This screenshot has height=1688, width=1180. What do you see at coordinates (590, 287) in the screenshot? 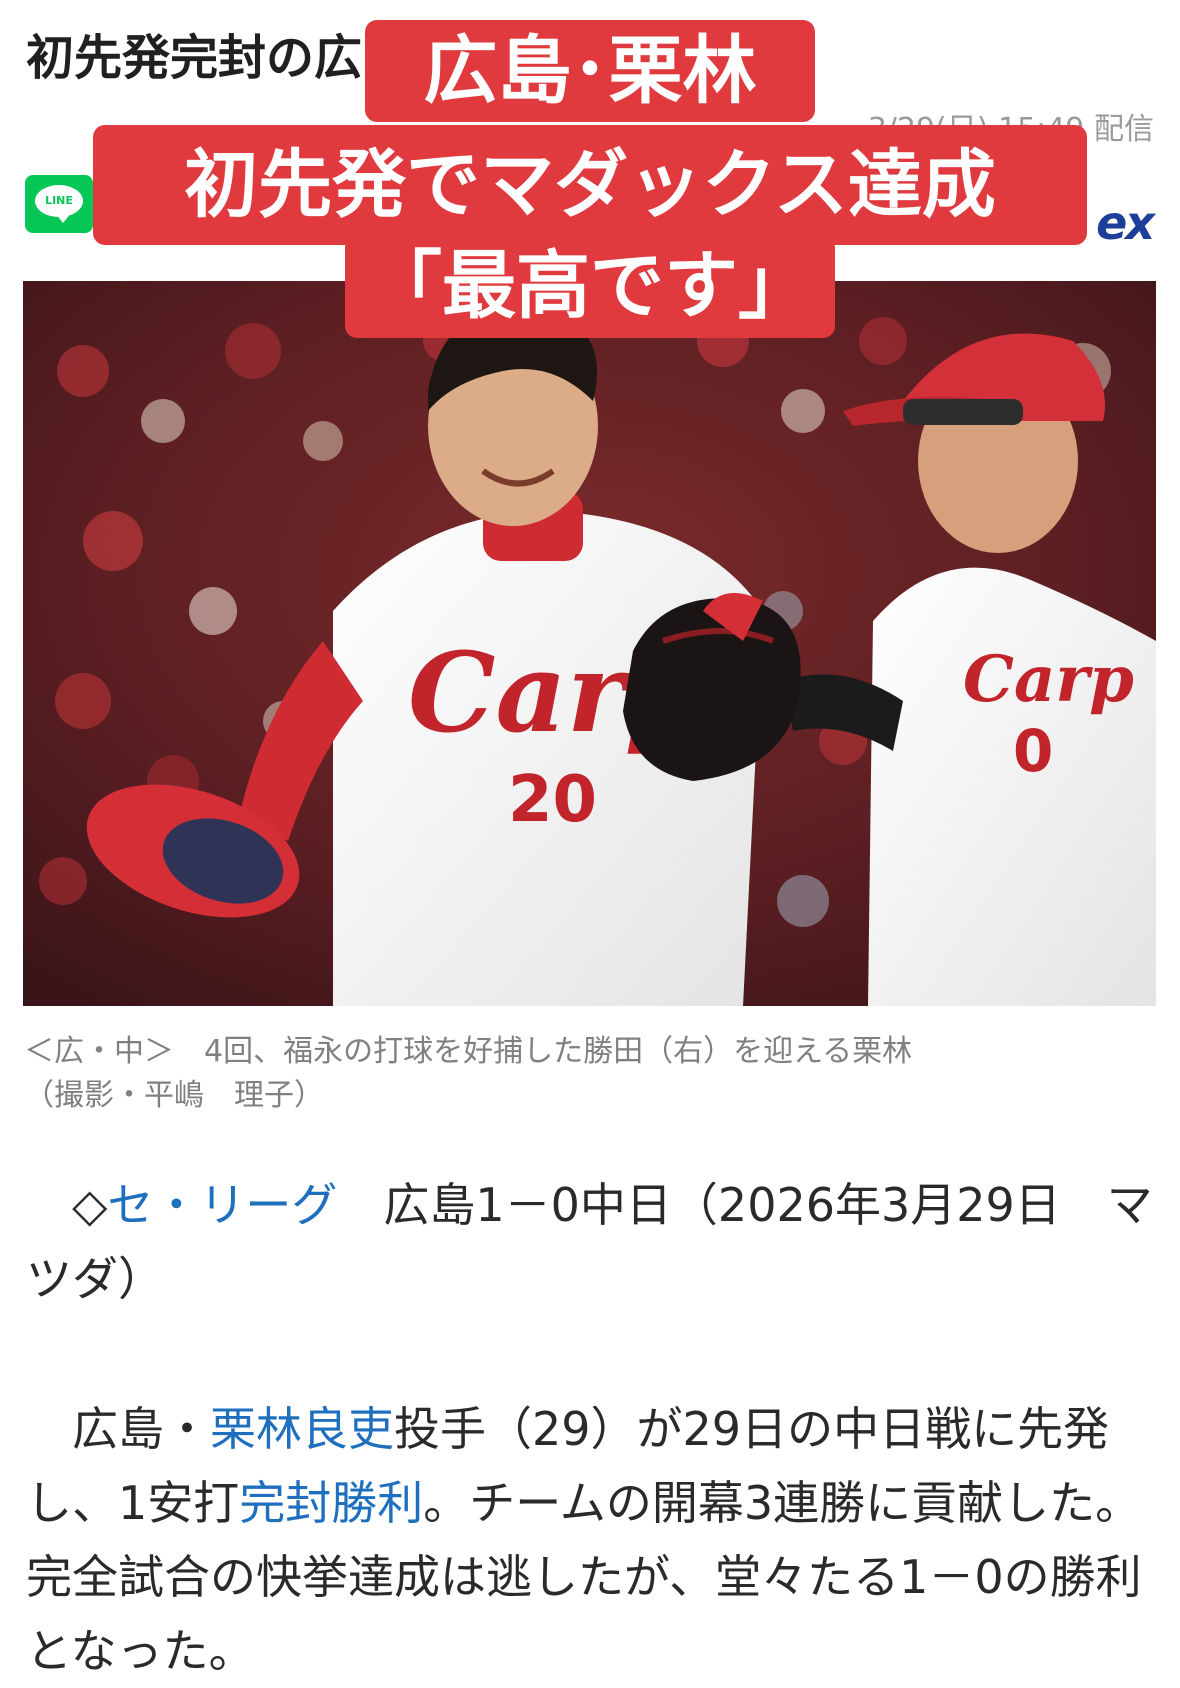
I see `overlay-banner-line3: 「最高です」` at bounding box center [590, 287].